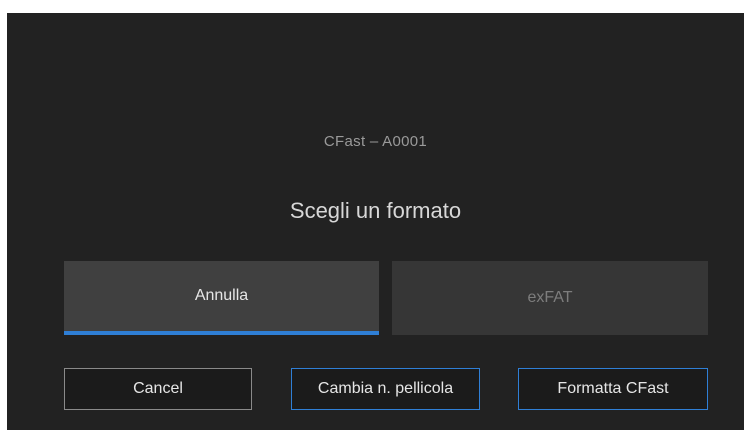  I want to click on format-cfast-label: Formatta CFast, so click(613, 388).